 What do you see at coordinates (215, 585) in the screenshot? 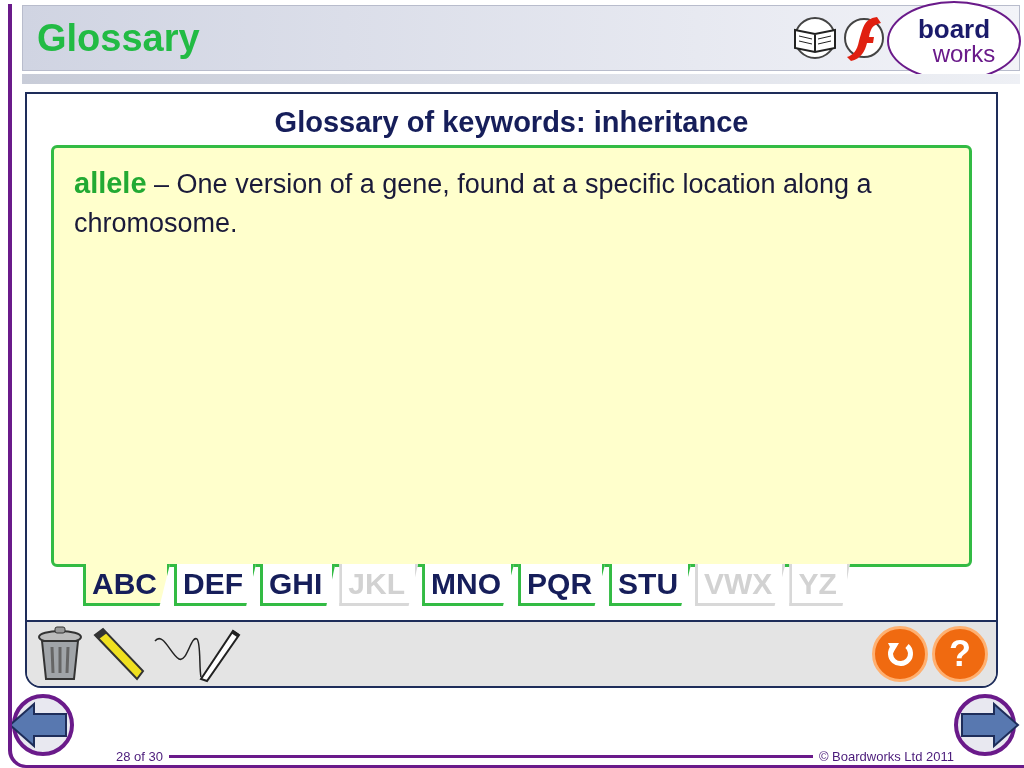
I see `letter-tab: DEF` at bounding box center [215, 585].